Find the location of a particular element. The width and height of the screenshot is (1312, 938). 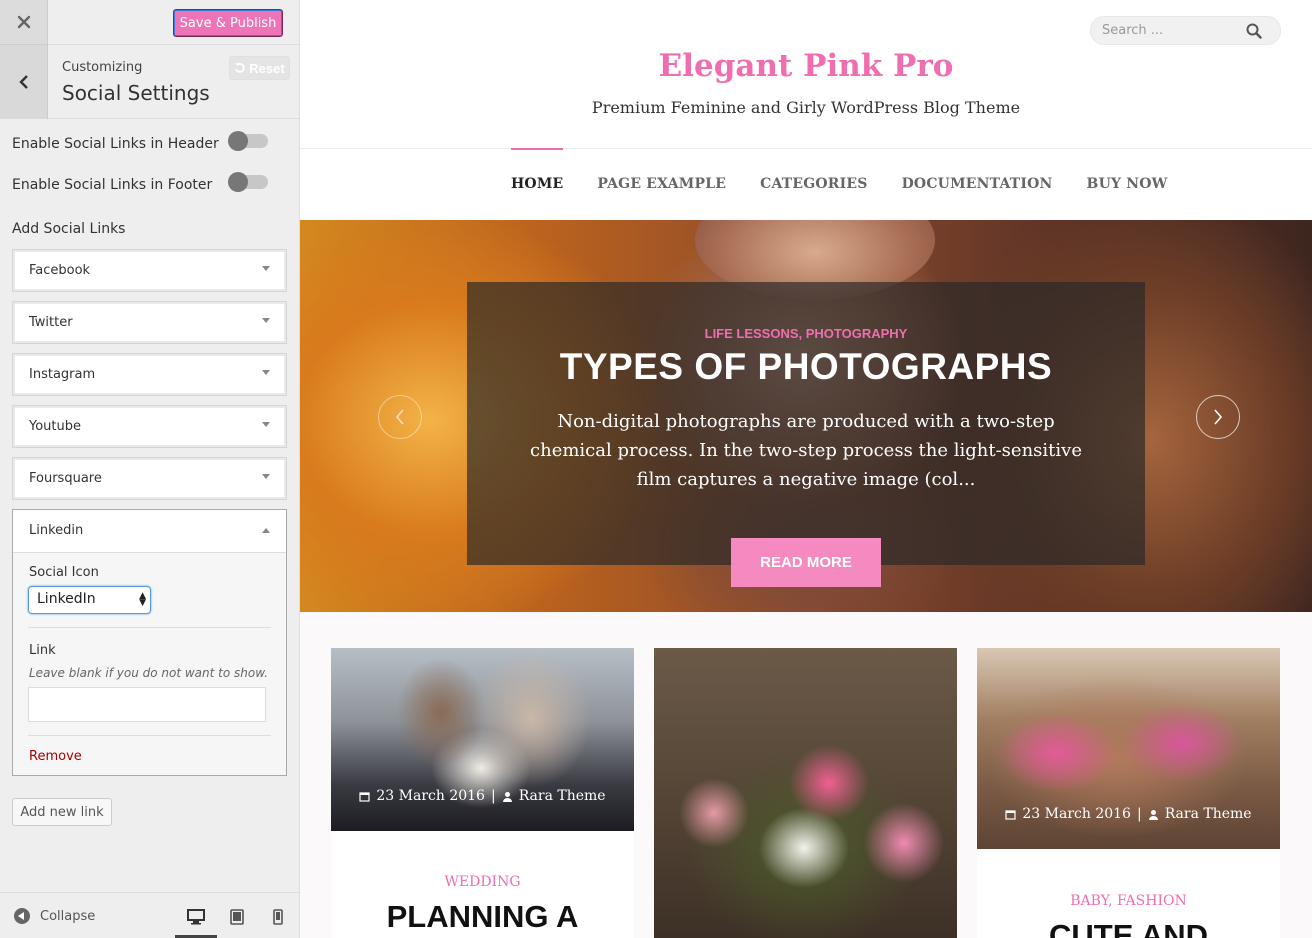

link-description: Leave blank if you do not want to show. is located at coordinates (149, 673).